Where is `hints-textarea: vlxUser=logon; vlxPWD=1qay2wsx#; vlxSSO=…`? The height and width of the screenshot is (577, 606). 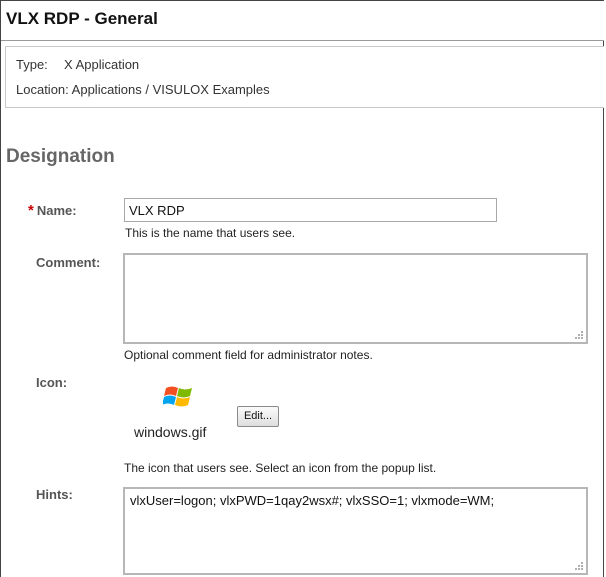 hints-textarea: vlxUser=logon; vlxPWD=1qay2wsx#; vlxSSO=… is located at coordinates (355, 531).